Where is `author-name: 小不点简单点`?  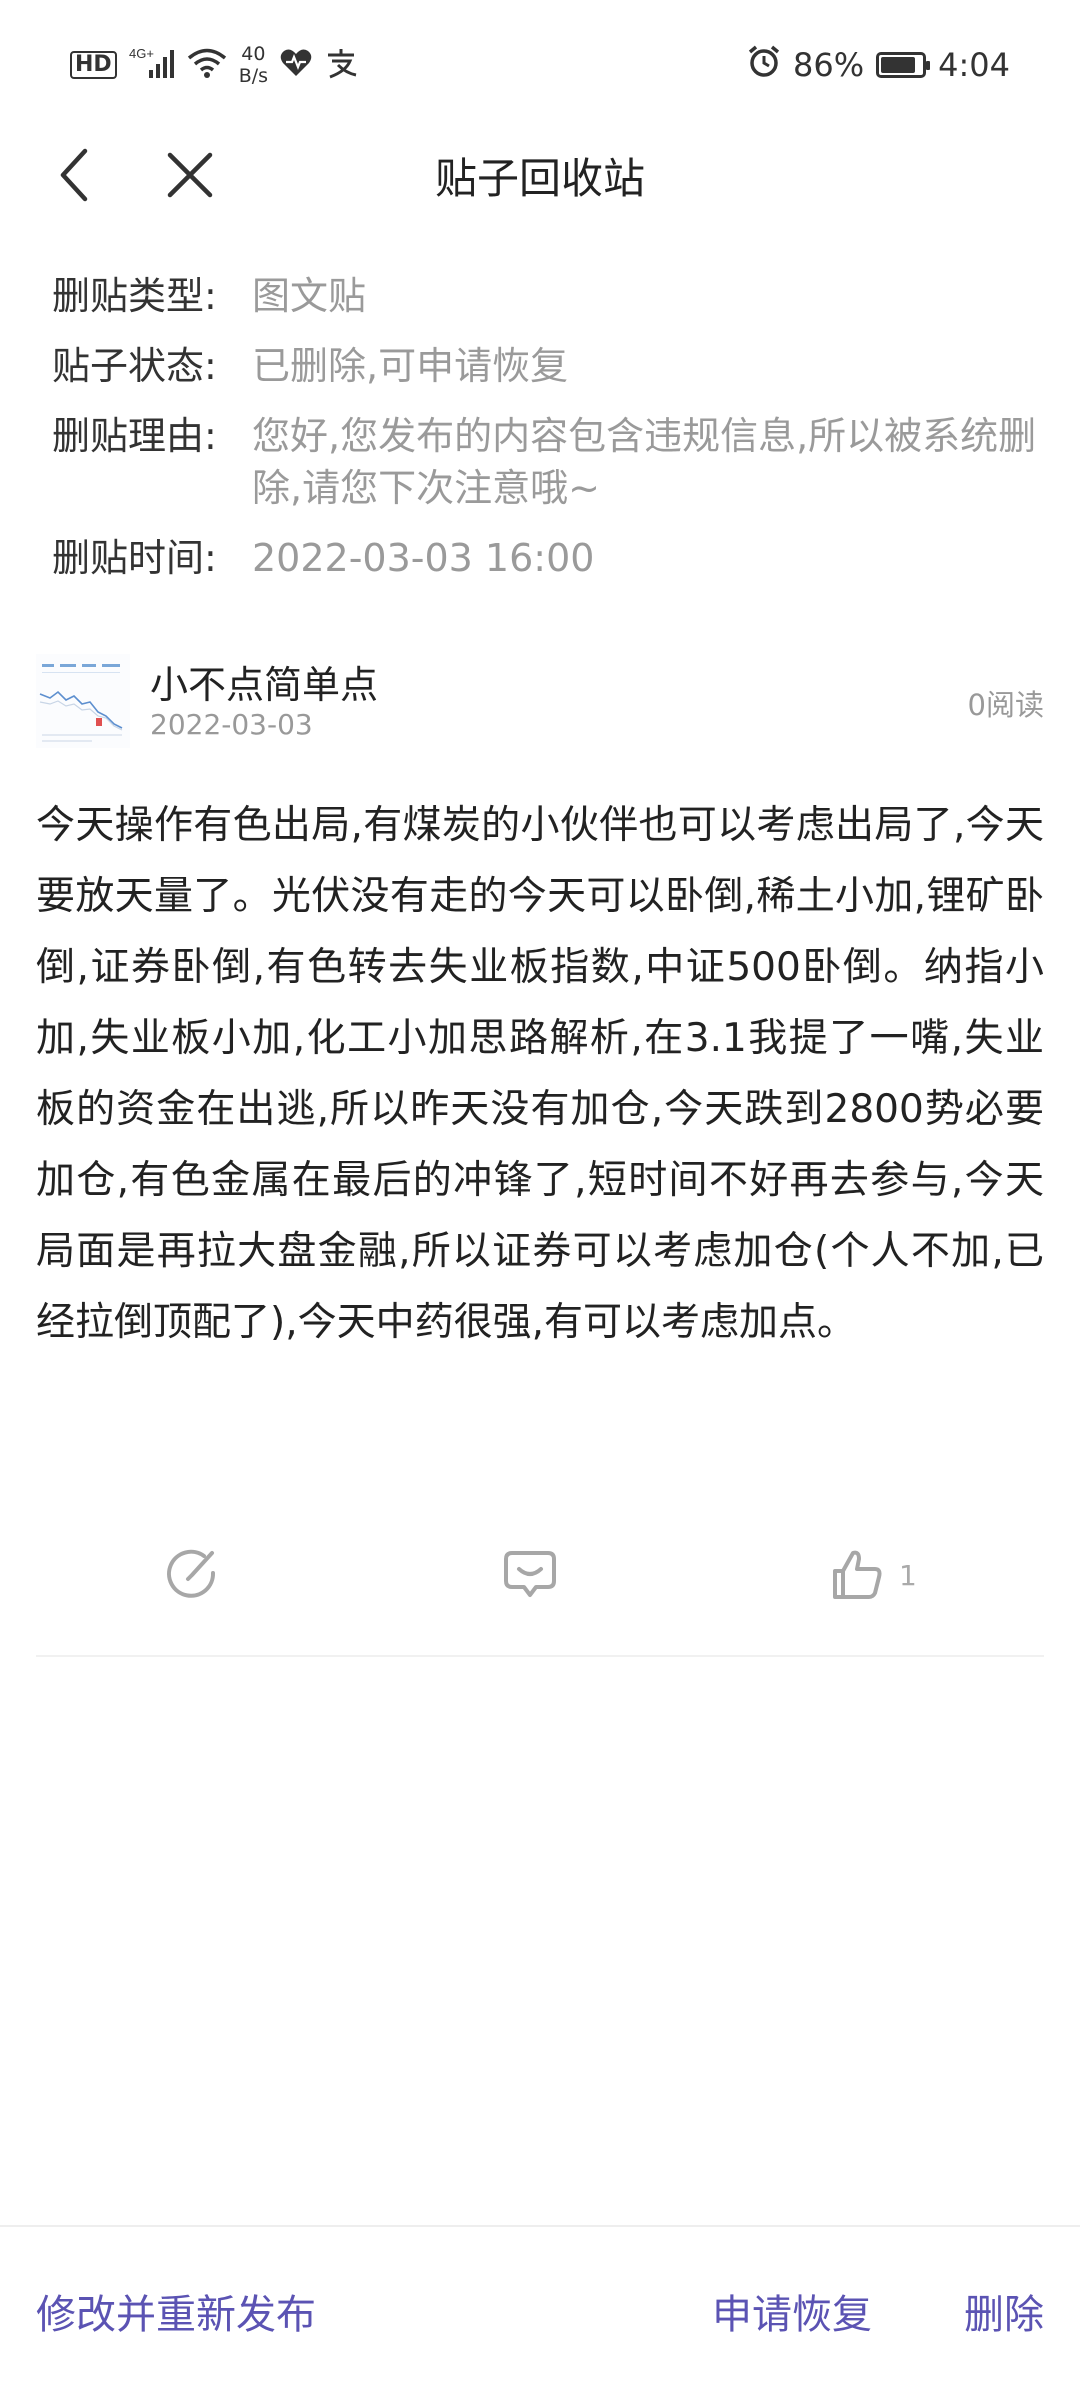
author-name: 小不点简单点 is located at coordinates (264, 681).